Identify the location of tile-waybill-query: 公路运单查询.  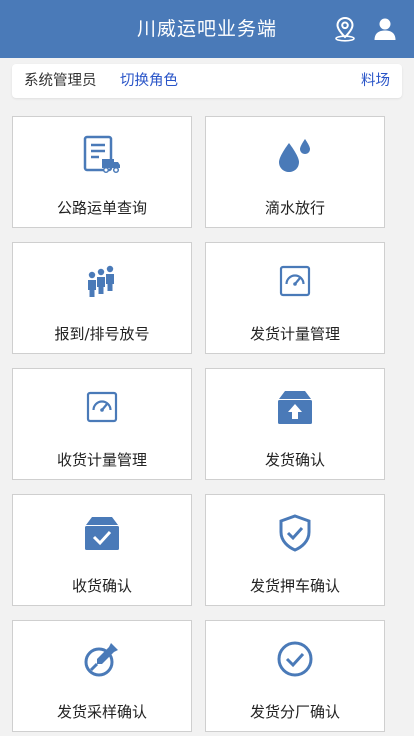
(102, 172).